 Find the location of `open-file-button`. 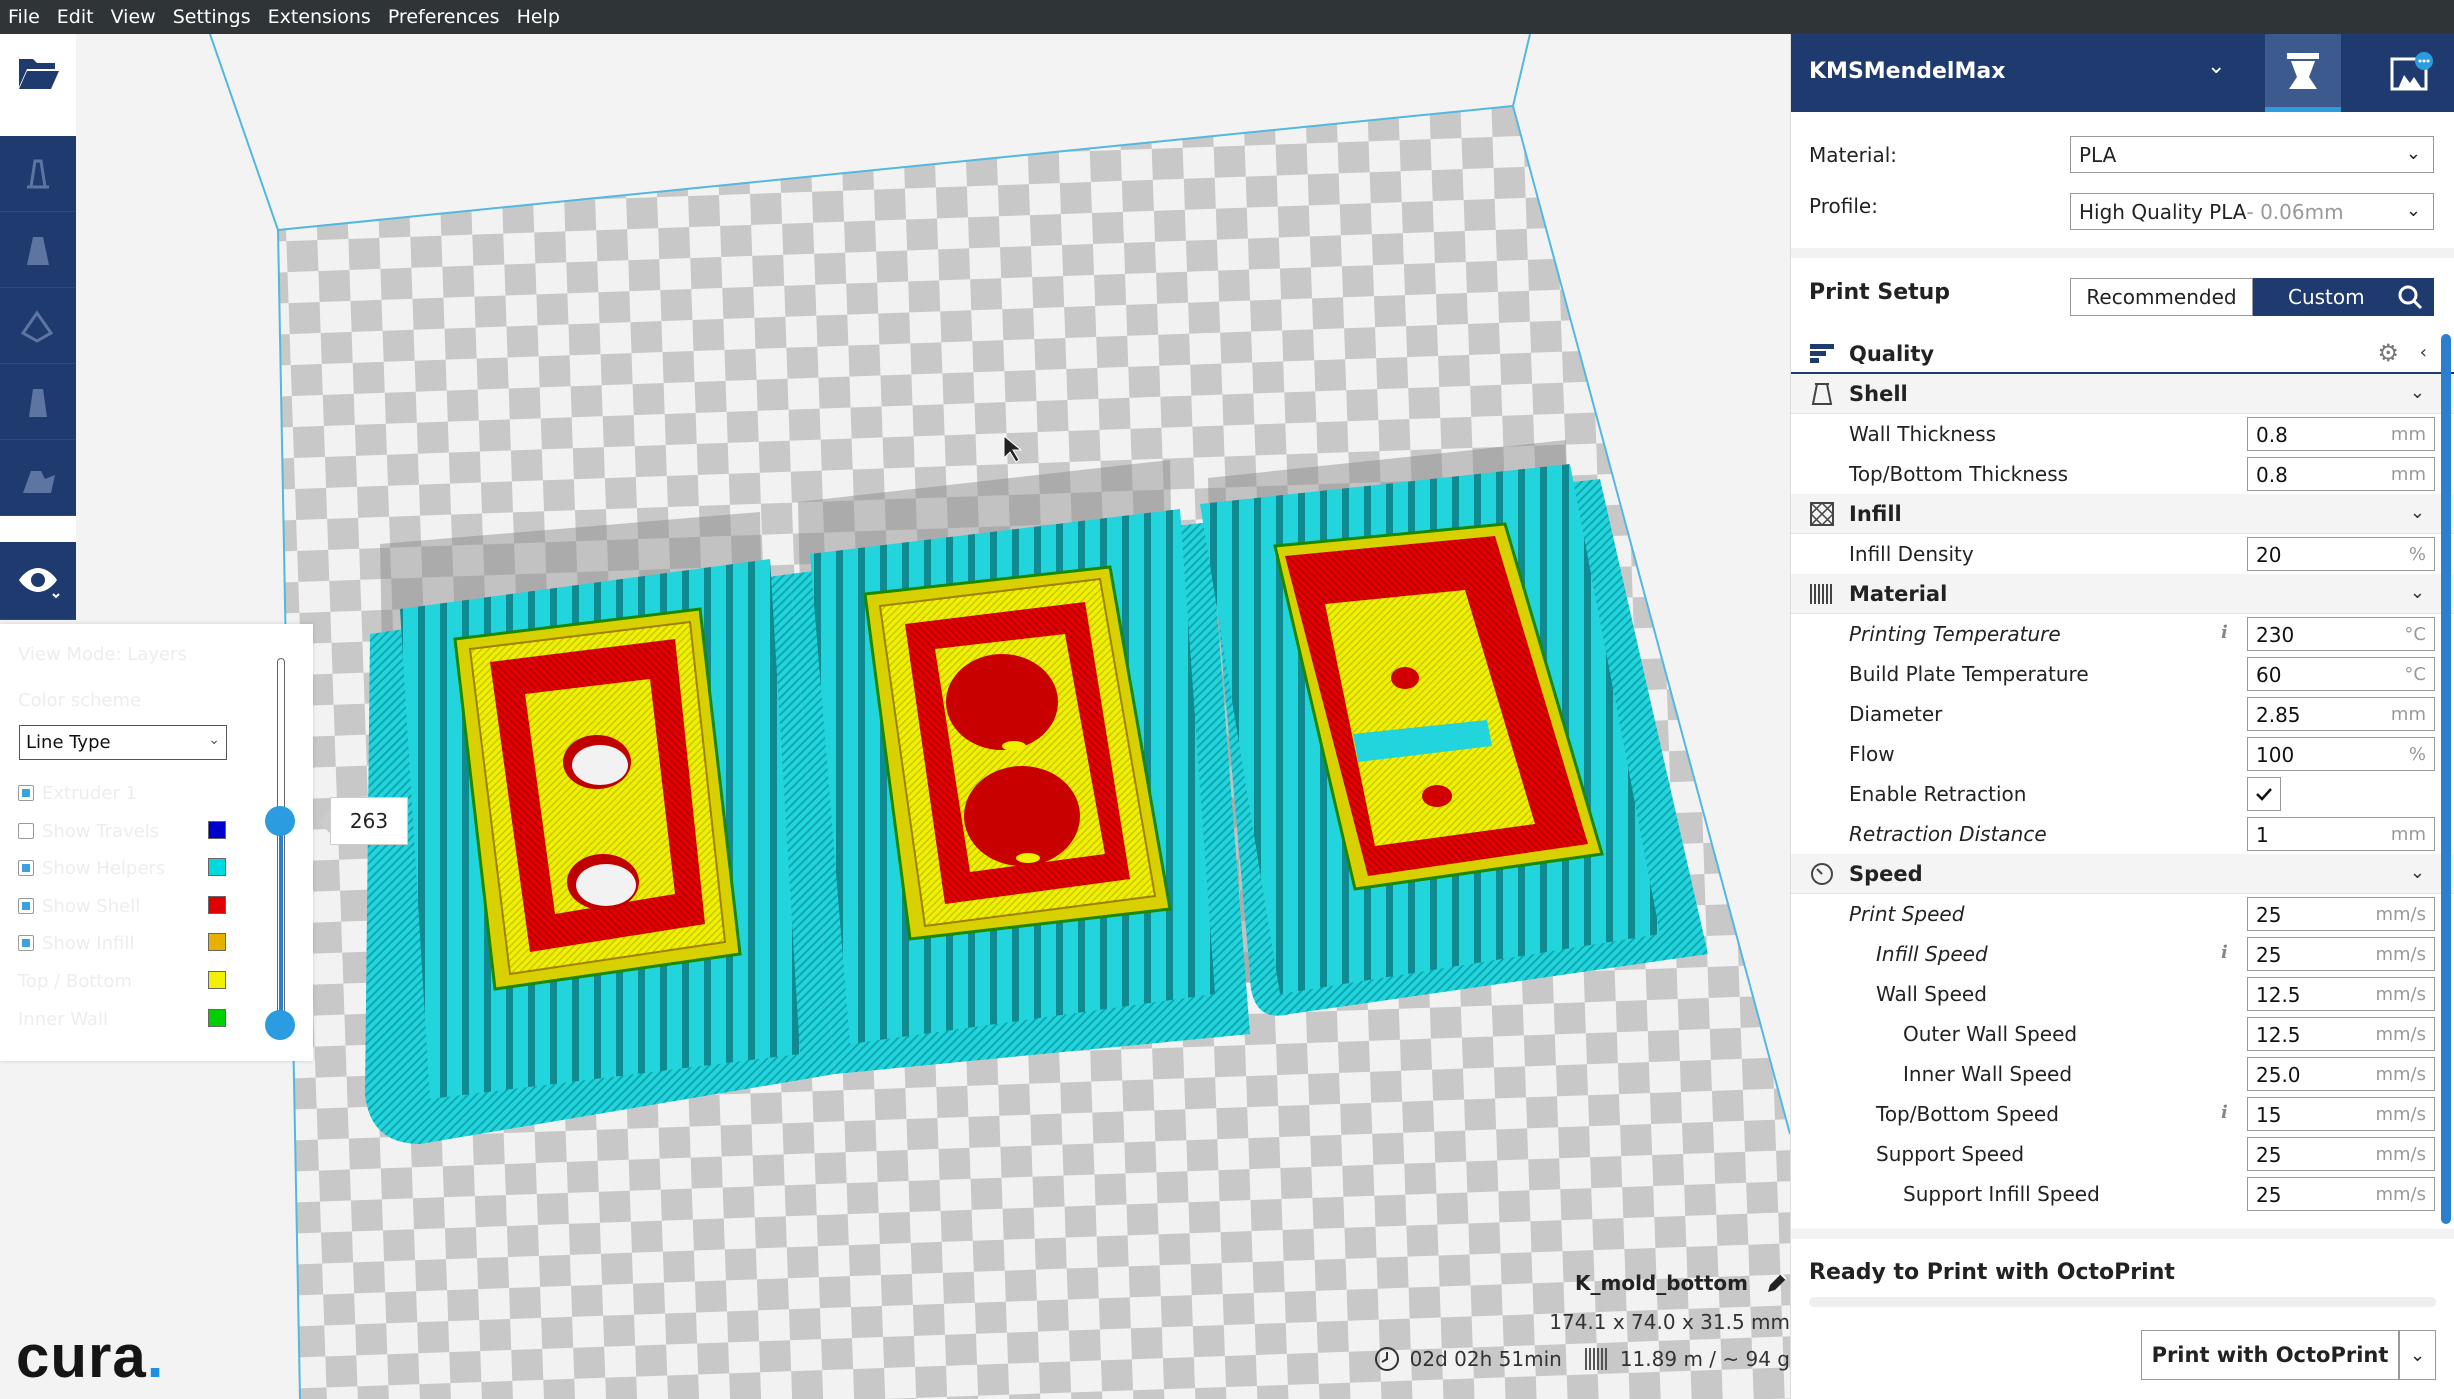

open-file-button is located at coordinates (38, 72).